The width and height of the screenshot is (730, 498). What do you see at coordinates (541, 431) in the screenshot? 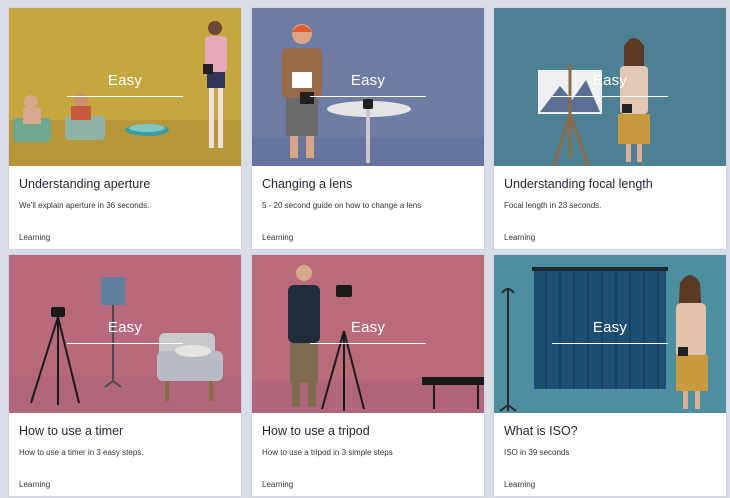
I see `card-title: What is ISO?` at bounding box center [541, 431].